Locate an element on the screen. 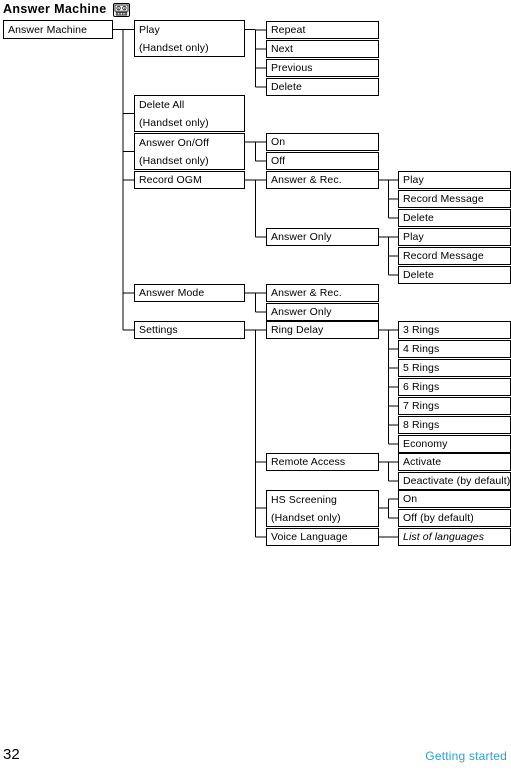  tree-node-label: Answer Machine is located at coordinates (48, 29).